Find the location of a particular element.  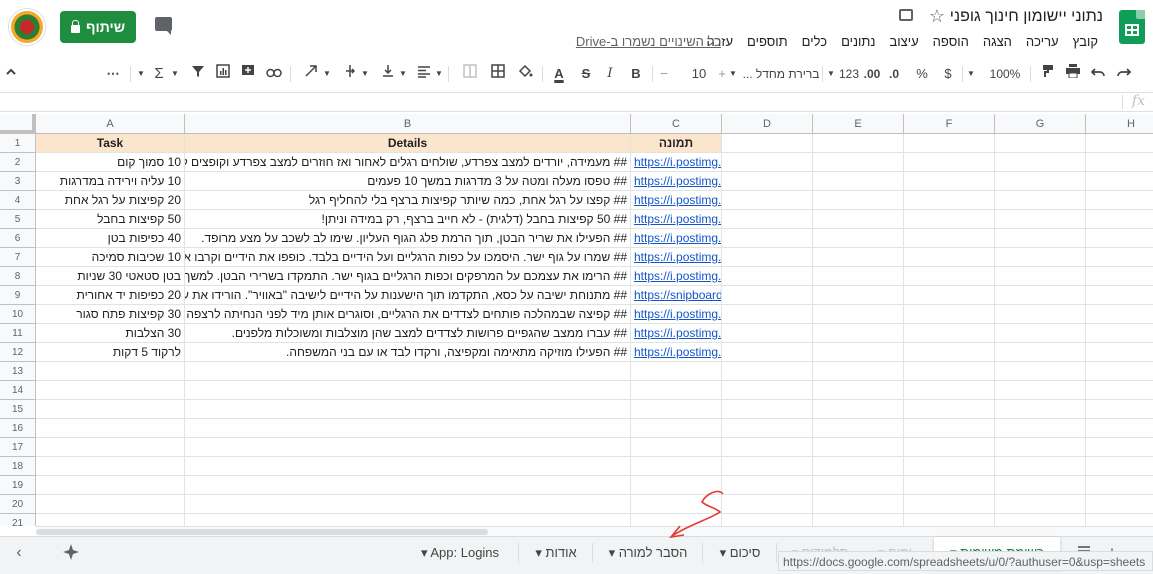

row-header: 10 is located at coordinates (18, 314).